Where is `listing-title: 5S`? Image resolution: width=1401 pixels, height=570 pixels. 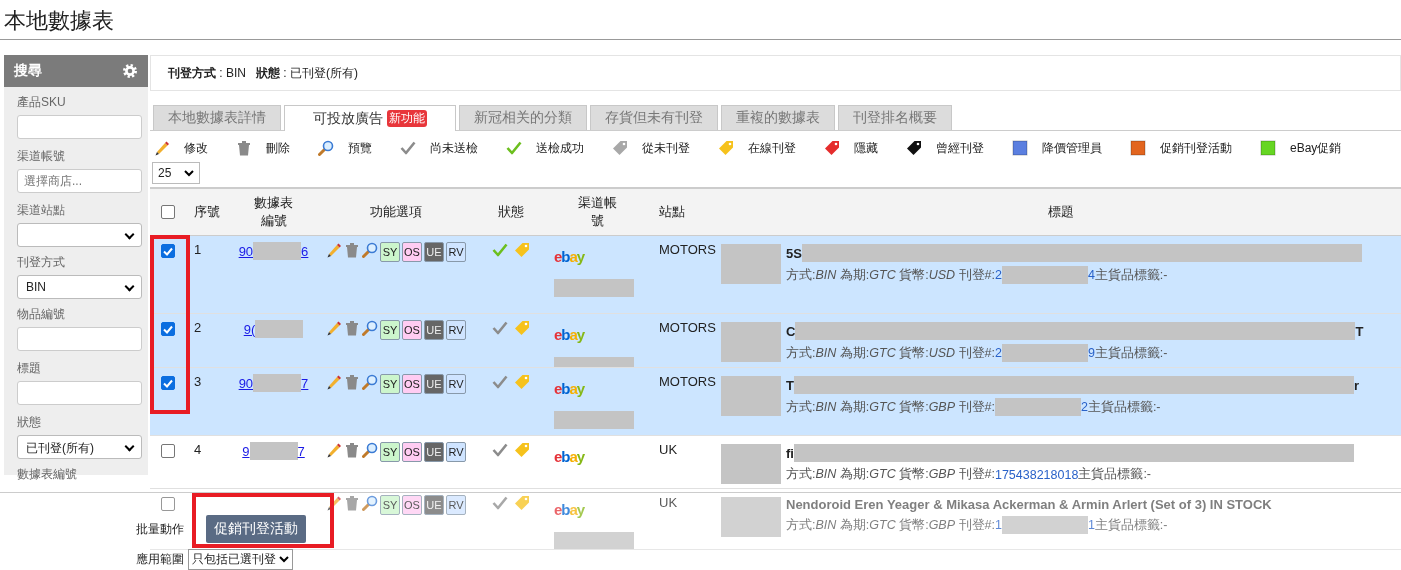
listing-title: 5S is located at coordinates (1074, 253).